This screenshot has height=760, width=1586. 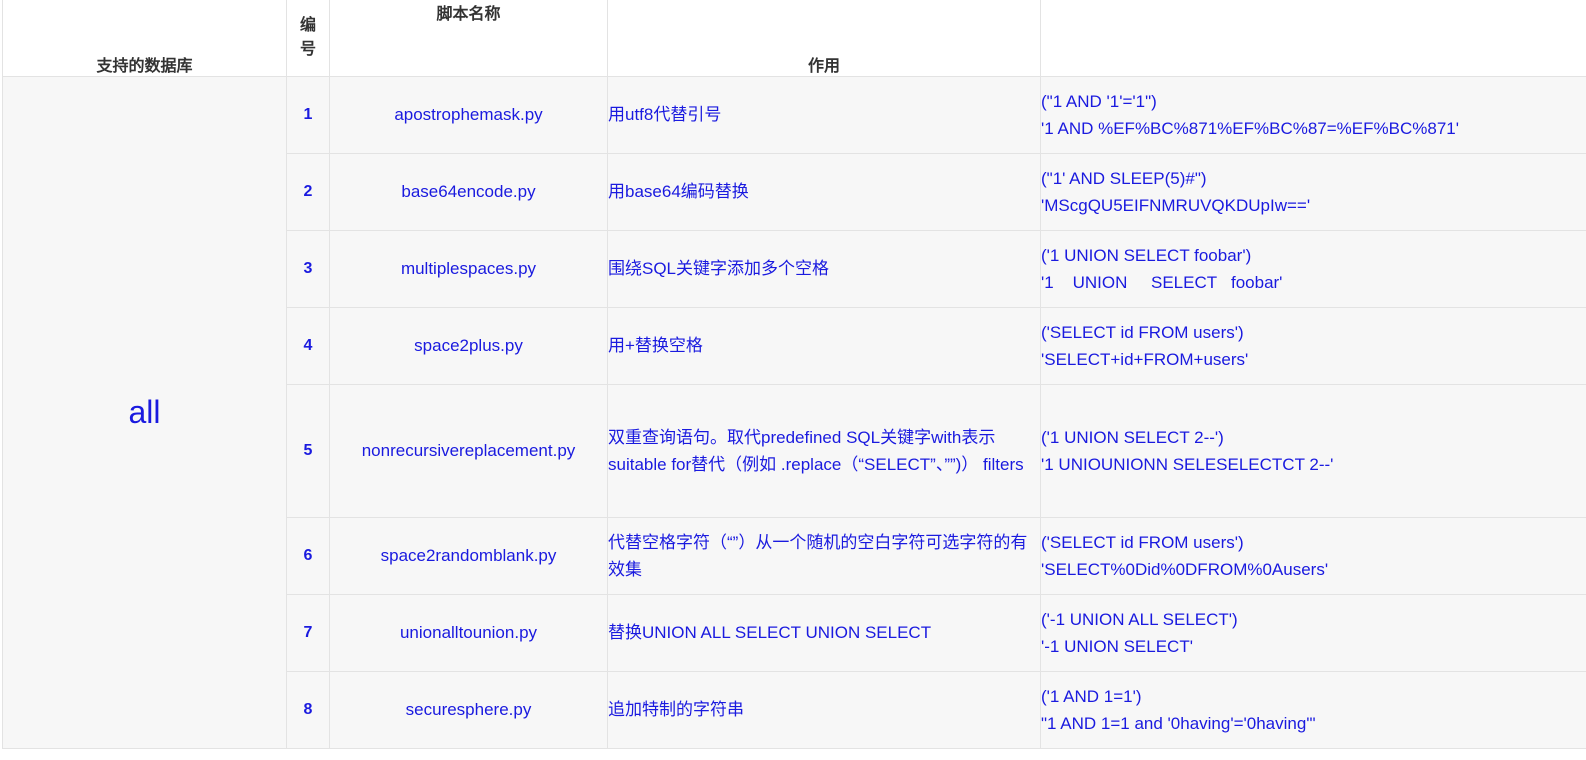 I want to click on effect-text: 用+替换空格, so click(x=824, y=346).